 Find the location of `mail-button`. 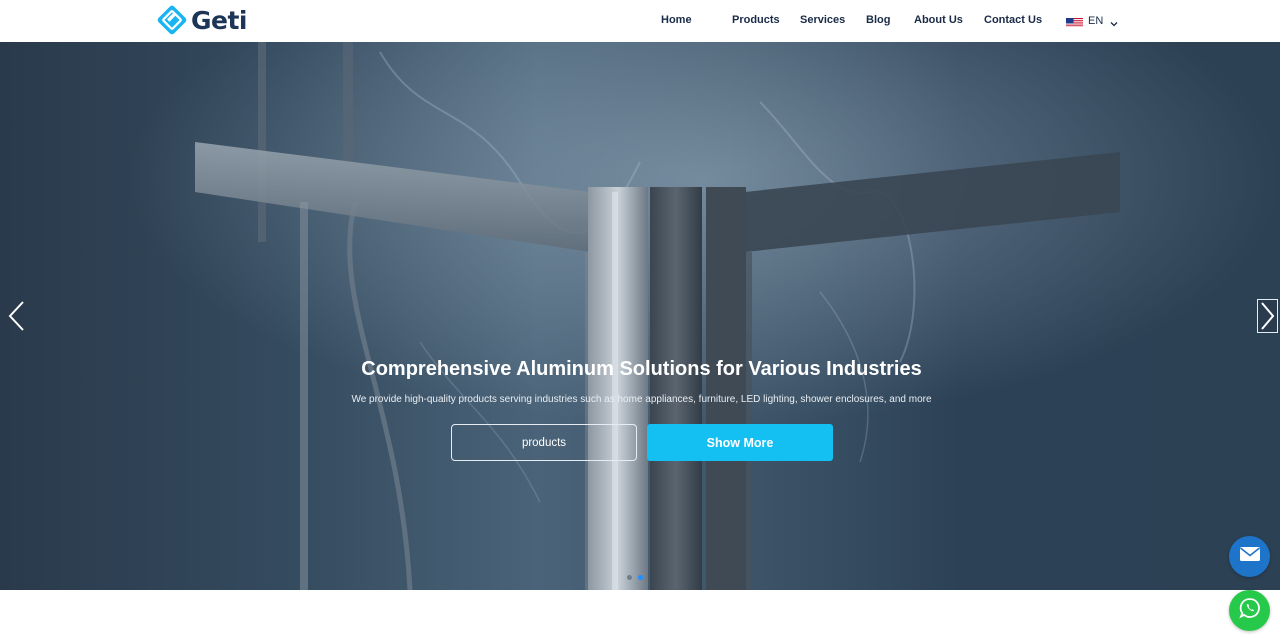

mail-button is located at coordinates (1249, 556).